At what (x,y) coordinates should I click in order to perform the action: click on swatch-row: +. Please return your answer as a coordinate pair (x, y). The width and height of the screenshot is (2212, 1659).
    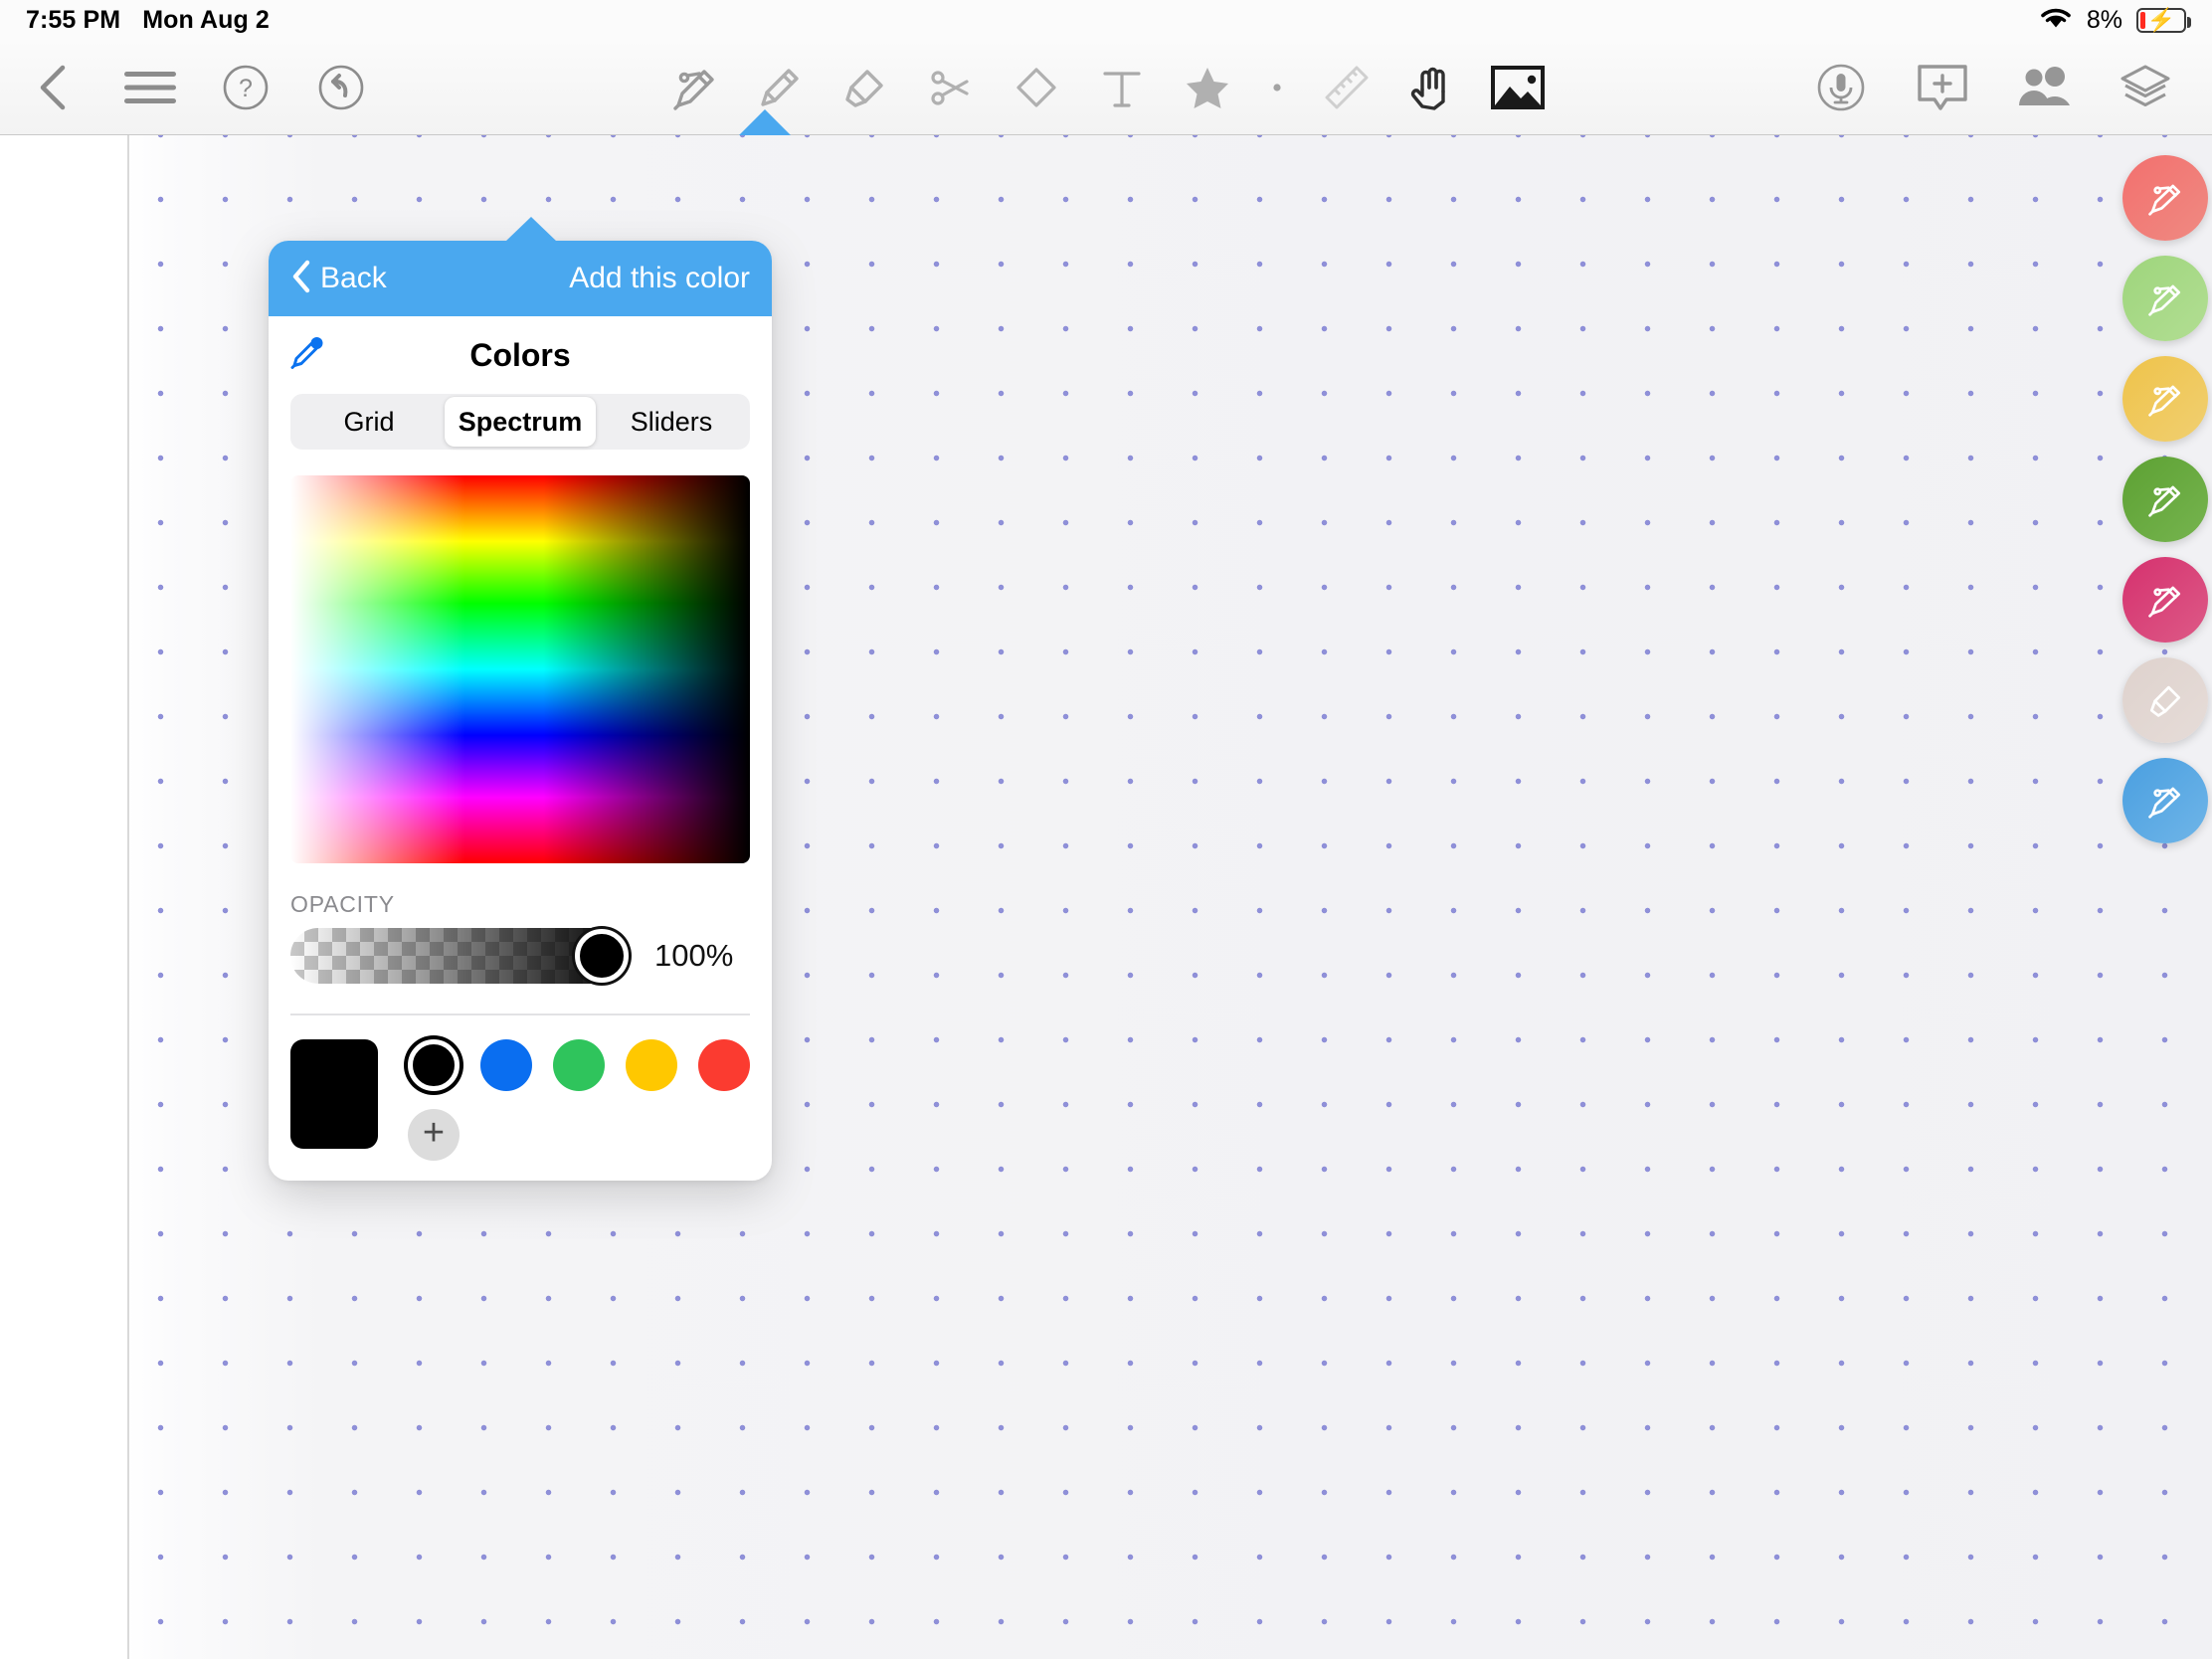
    Looking at the image, I should click on (579, 1134).